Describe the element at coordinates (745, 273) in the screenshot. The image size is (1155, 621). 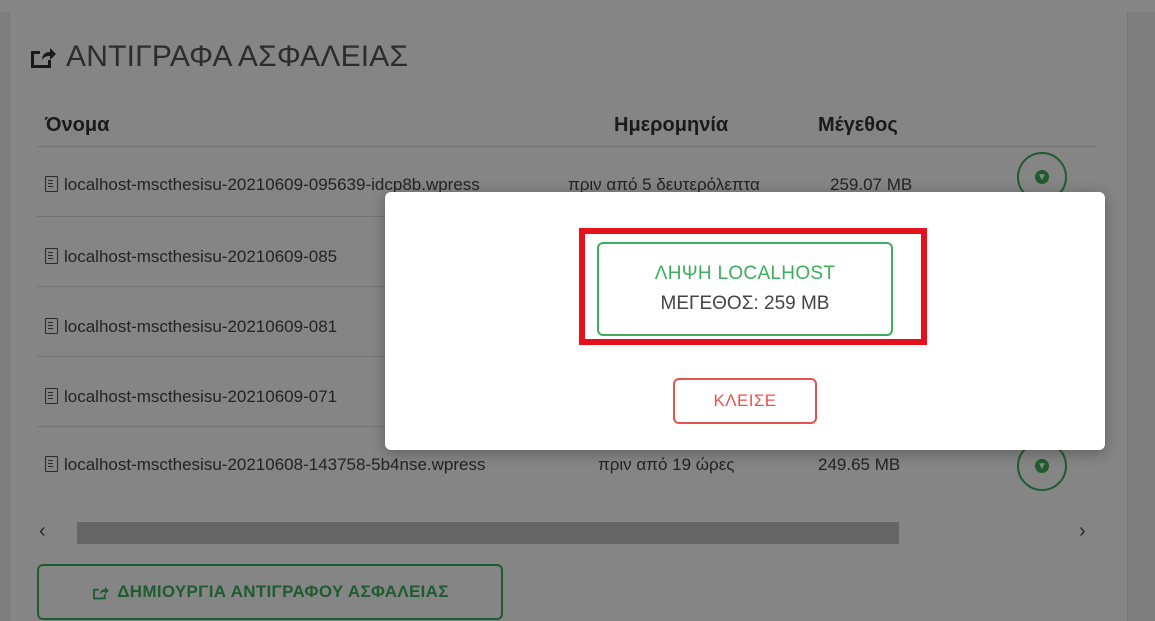
I see `download-title: ΛΗΨΗ LOCALHOST` at that location.